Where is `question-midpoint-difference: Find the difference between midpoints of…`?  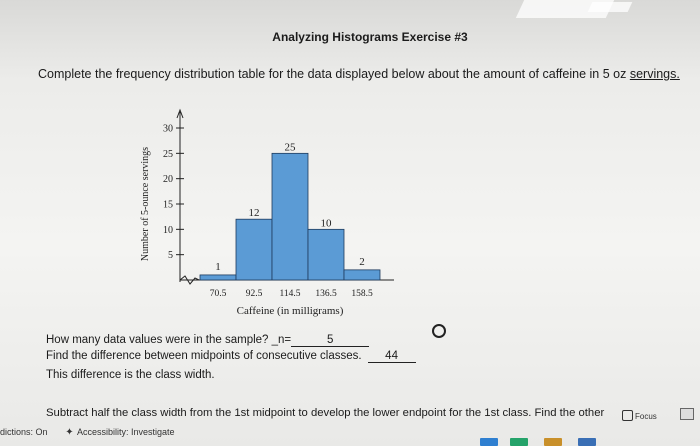 question-midpoint-difference: Find the difference between midpoints of… is located at coordinates (231, 356).